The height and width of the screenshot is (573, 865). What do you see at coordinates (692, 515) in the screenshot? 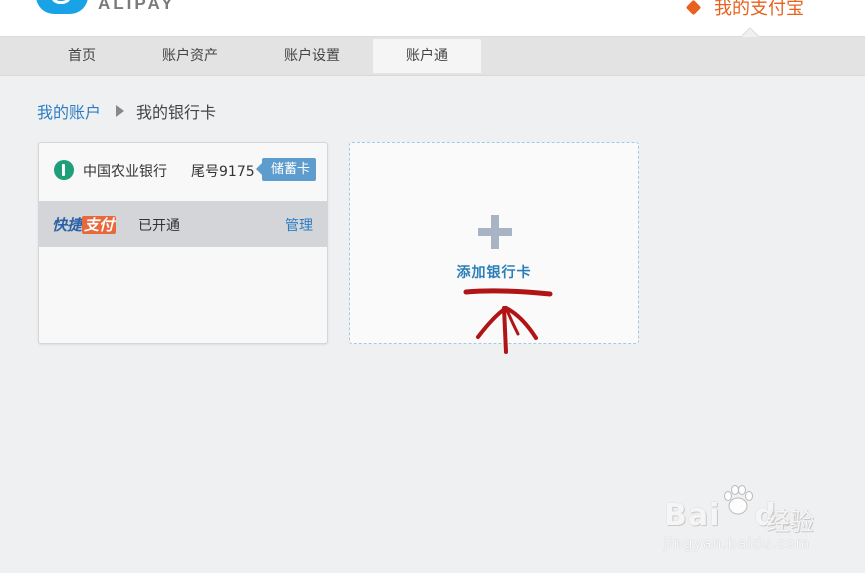
I see `watermark-brand-bai: Bai` at bounding box center [692, 515].